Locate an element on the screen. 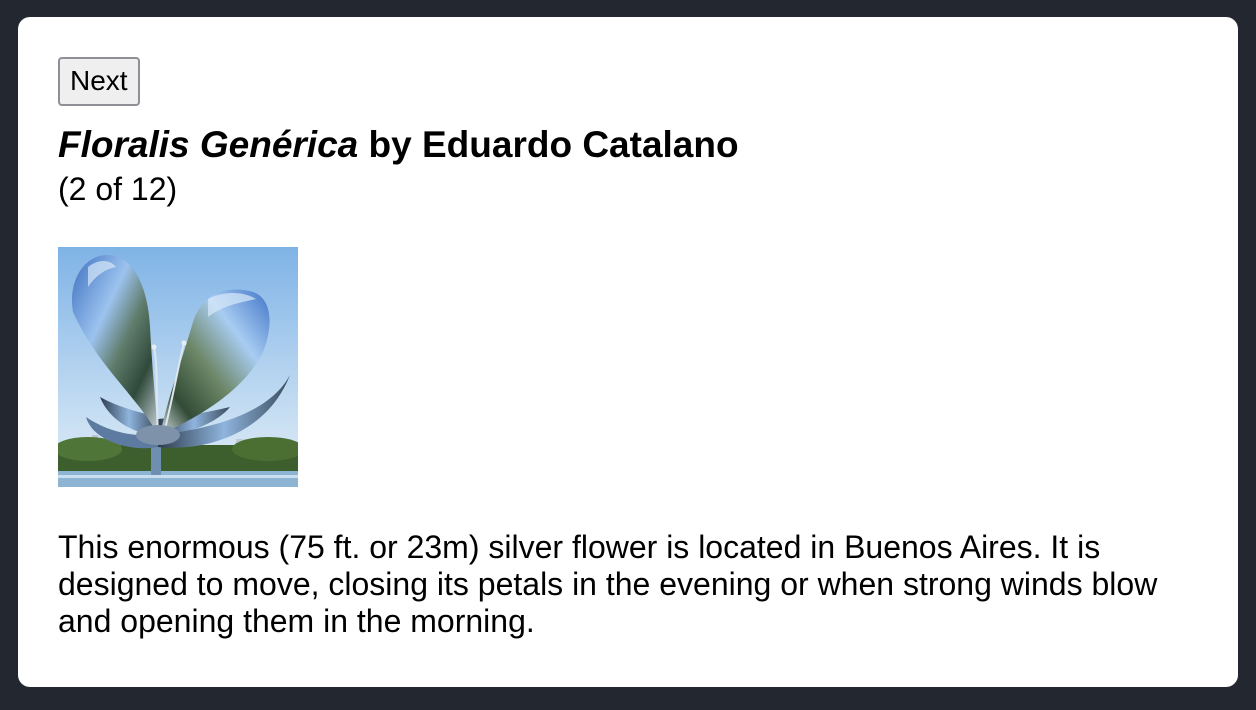 The image size is (1256, 710). gallery-counter: (2 of 12) is located at coordinates (118, 189).